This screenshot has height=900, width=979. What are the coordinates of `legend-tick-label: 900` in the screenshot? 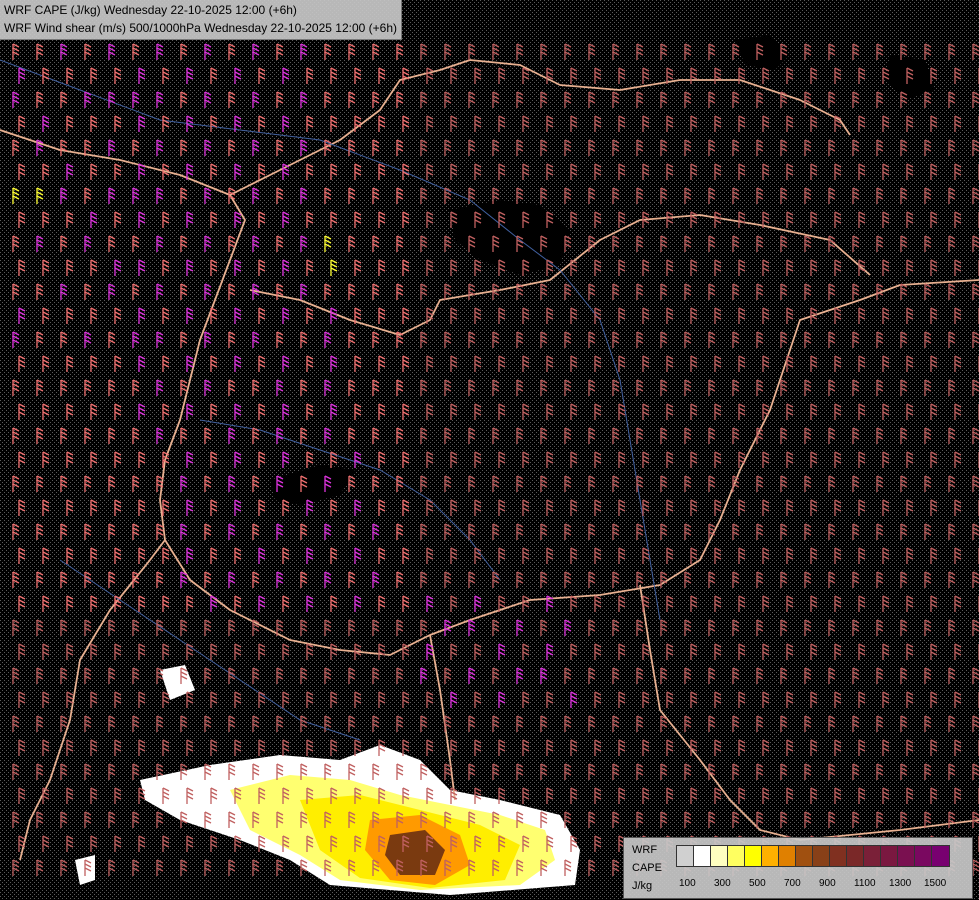 It's located at (827, 883).